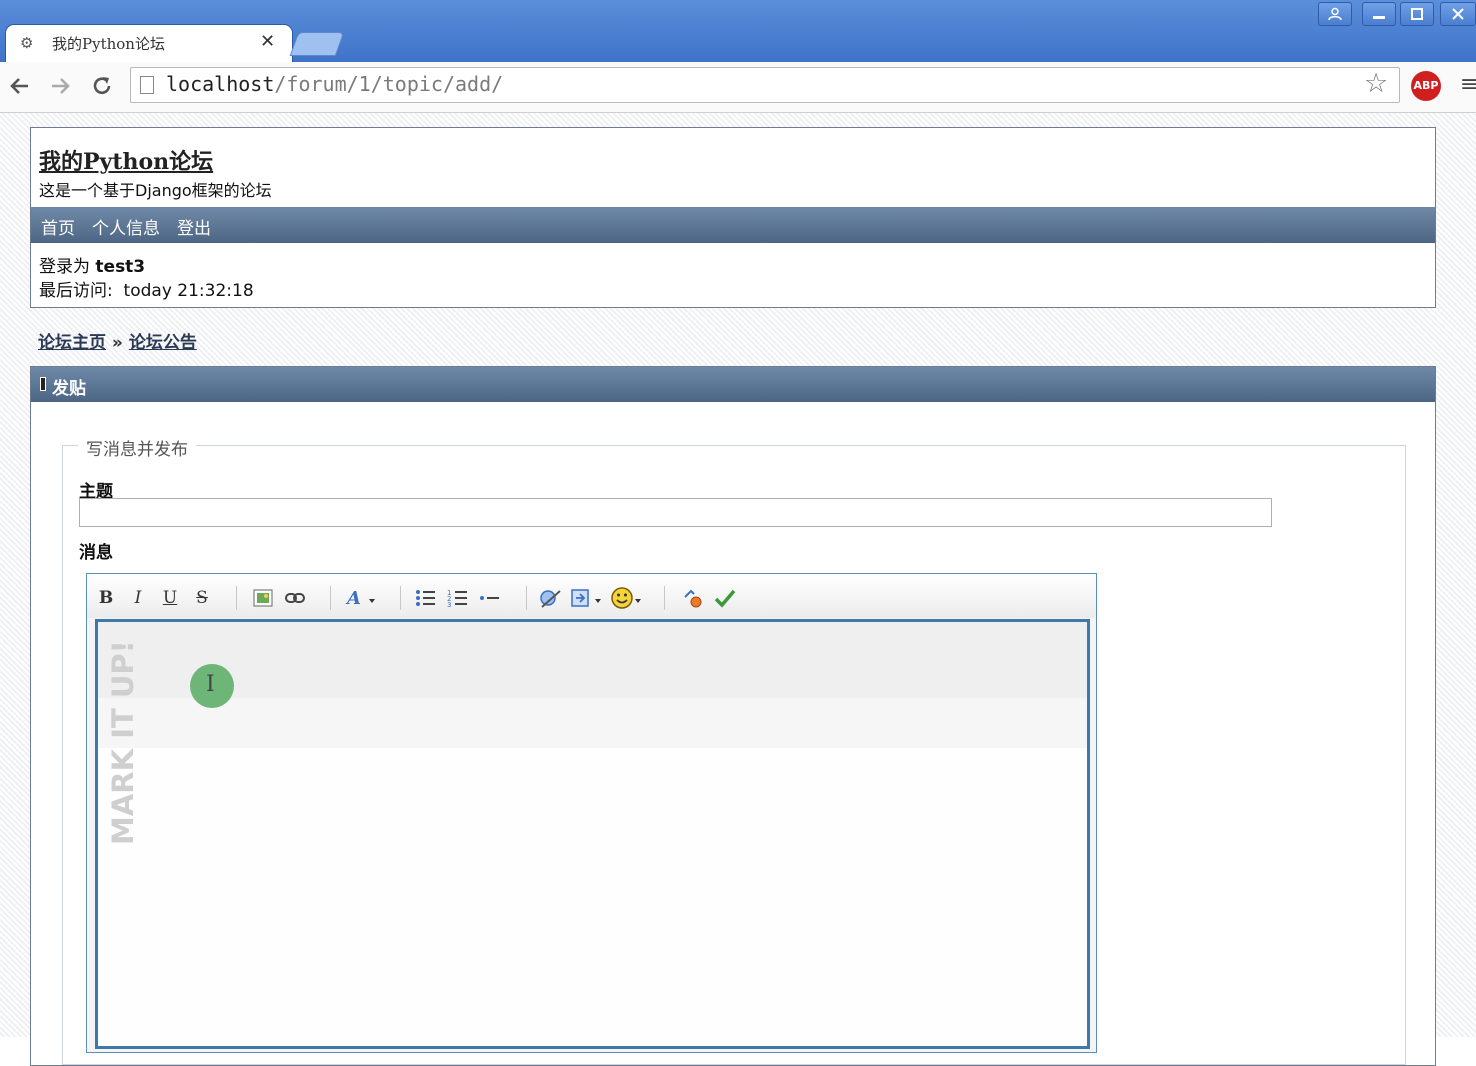 The width and height of the screenshot is (1476, 1066). I want to click on breadcrumb-current-link: 论坛公告, so click(163, 343).